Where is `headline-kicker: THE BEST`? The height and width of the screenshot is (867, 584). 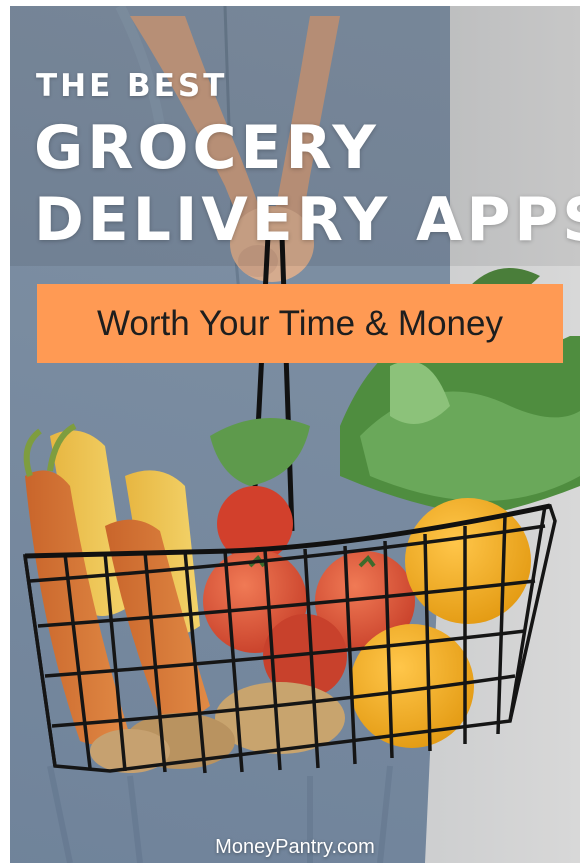 headline-kicker: THE BEST is located at coordinates (132, 86).